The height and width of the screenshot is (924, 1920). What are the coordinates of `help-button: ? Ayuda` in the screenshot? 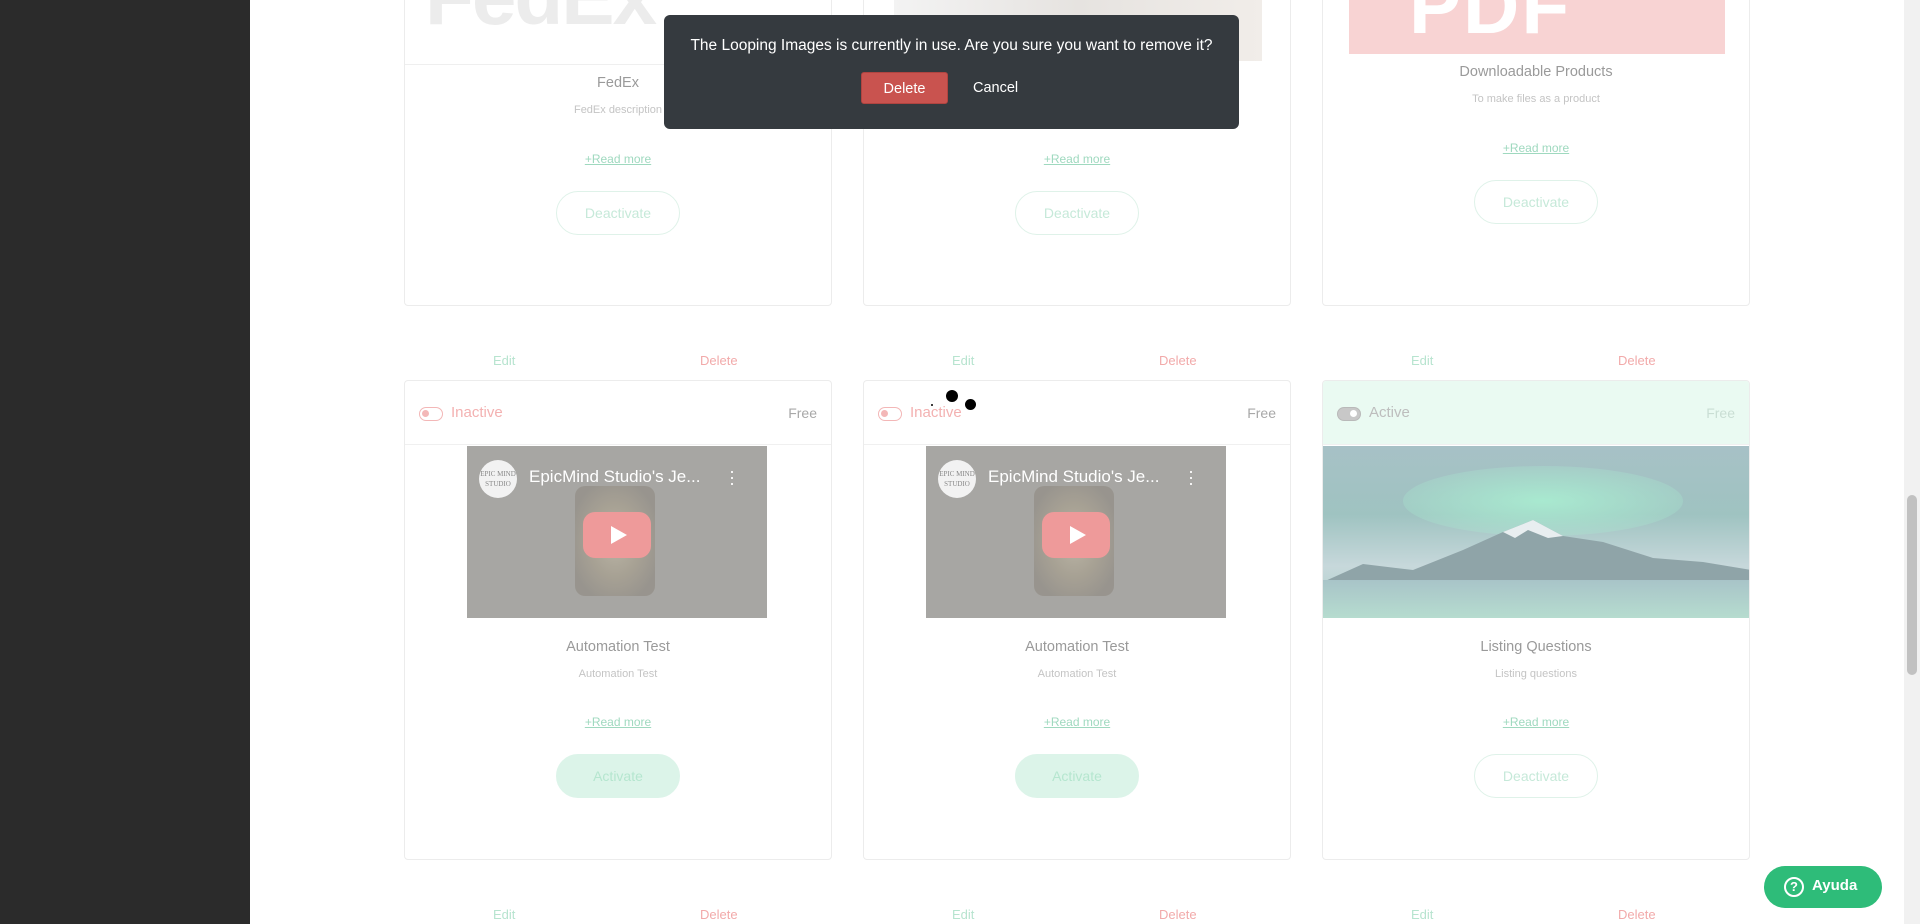 It's located at (1823, 887).